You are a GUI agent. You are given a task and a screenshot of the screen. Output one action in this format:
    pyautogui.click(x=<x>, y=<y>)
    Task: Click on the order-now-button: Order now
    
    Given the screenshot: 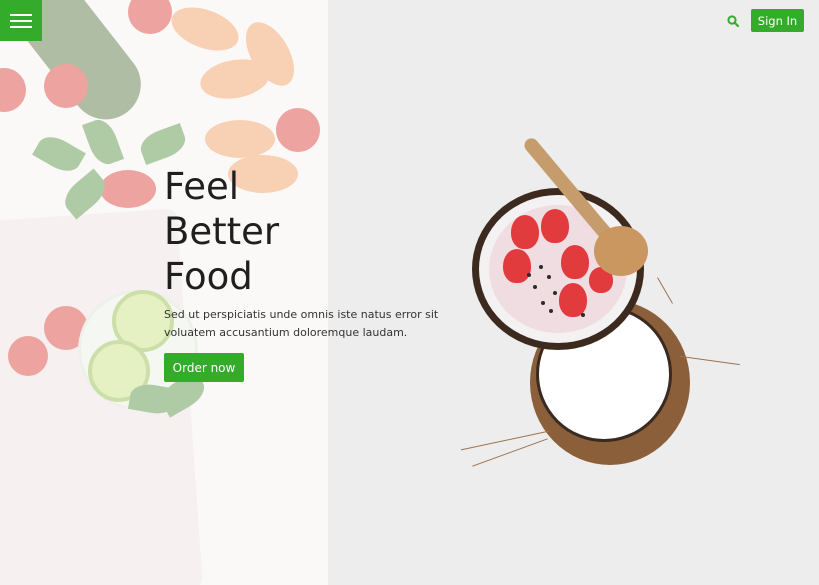 What is the action you would take?
    pyautogui.click(x=204, y=367)
    